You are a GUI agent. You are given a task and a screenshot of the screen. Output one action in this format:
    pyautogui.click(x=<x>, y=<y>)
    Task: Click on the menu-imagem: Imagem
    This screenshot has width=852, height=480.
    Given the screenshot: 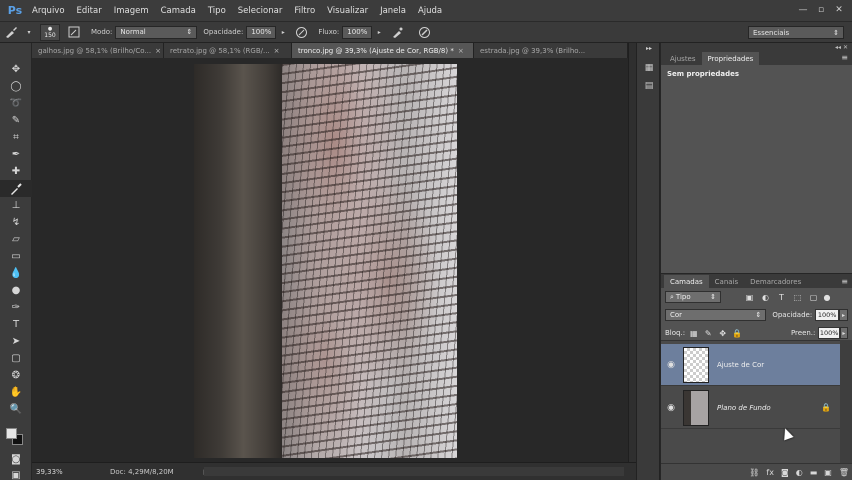 What is the action you would take?
    pyautogui.click(x=131, y=11)
    